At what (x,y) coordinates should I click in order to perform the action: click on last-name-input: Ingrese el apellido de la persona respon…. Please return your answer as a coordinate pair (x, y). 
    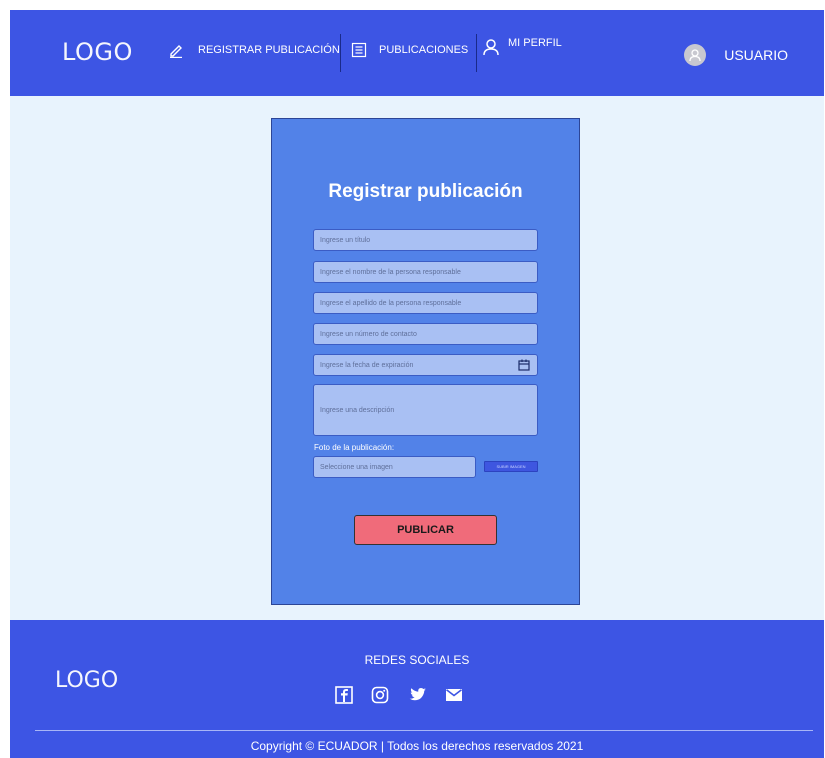
    Looking at the image, I should click on (425, 303).